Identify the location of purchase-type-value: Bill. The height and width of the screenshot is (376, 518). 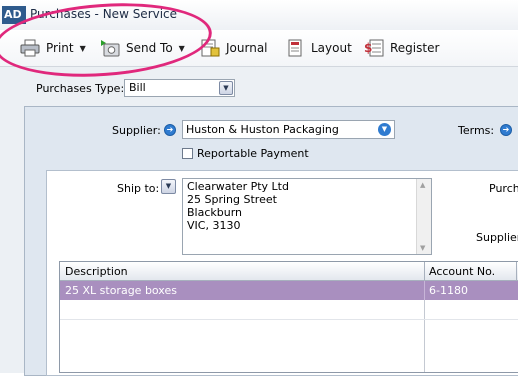
(137, 87).